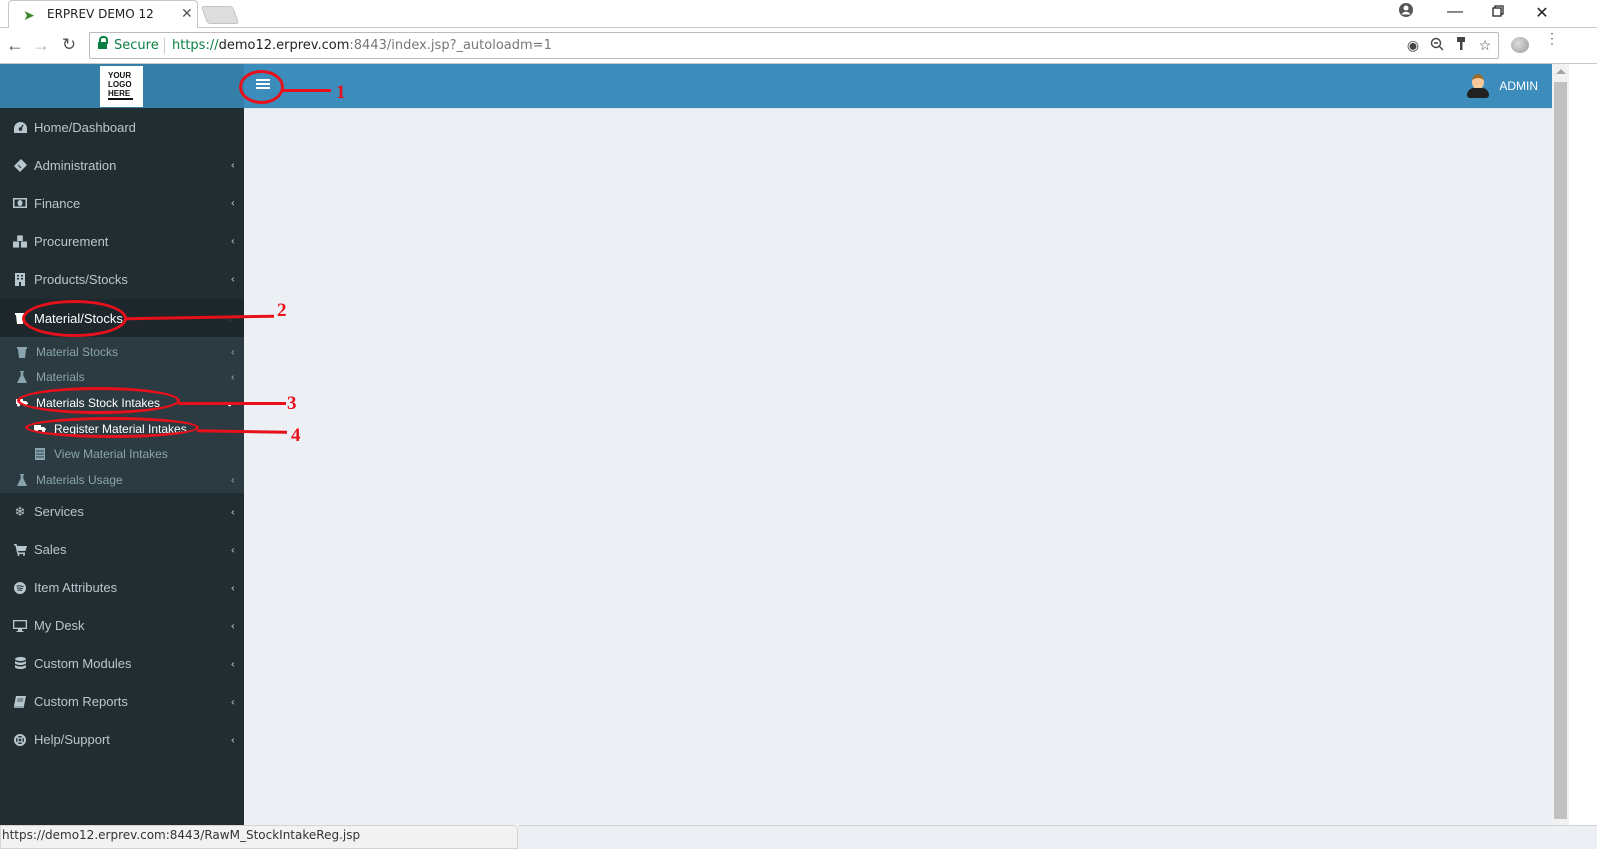  What do you see at coordinates (1461, 45) in the screenshot?
I see `key-icon` at bounding box center [1461, 45].